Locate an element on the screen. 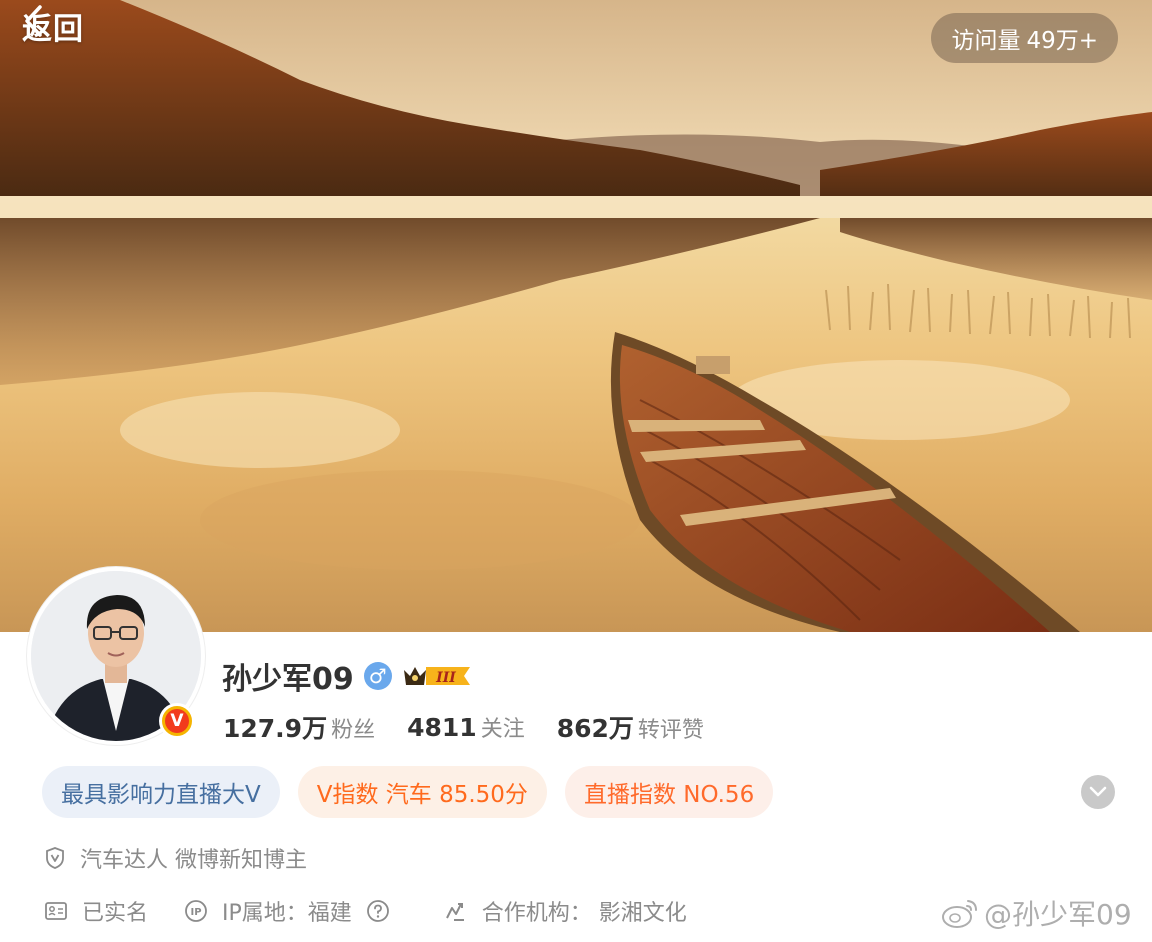  stats-row: 127.9万 粉丝 4811 关注 862万 转评赞 is located at coordinates (479, 727).